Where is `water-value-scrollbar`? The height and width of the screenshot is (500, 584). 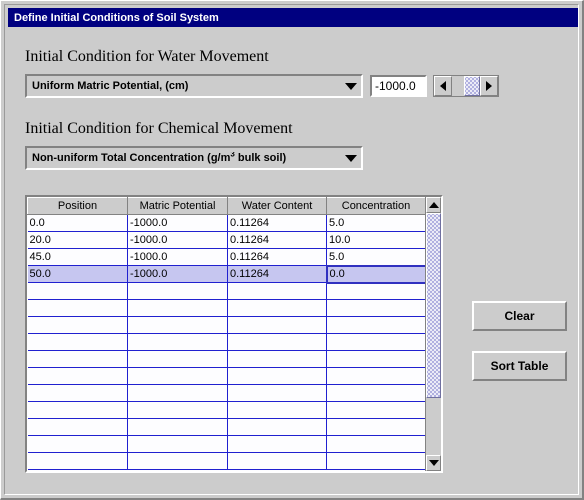 water-value-scrollbar is located at coordinates (466, 86).